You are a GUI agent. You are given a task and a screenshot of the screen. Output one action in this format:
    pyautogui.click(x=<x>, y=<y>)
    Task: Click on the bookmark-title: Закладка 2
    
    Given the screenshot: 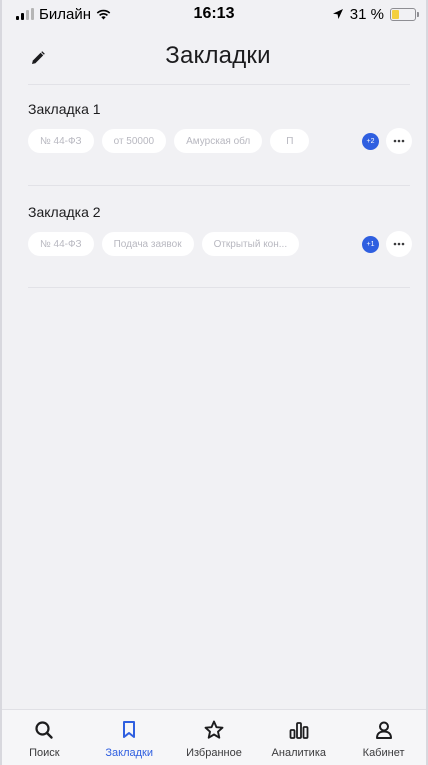 What is the action you would take?
    pyautogui.click(x=64, y=212)
    